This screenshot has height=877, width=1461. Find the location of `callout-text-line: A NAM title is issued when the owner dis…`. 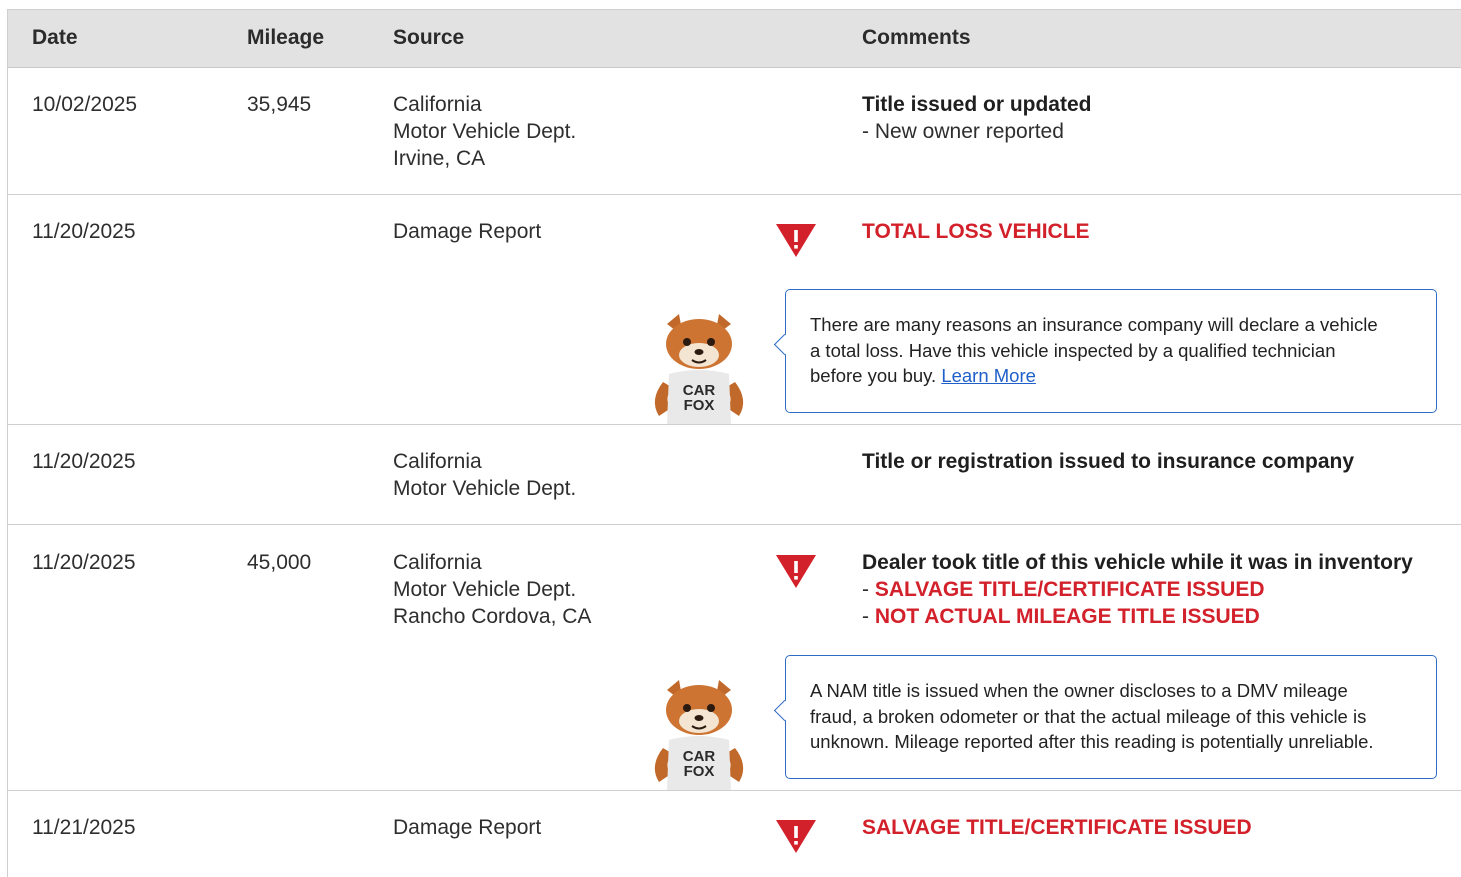

callout-text-line: A NAM title is issued when the owner dis… is located at coordinates (1079, 690).